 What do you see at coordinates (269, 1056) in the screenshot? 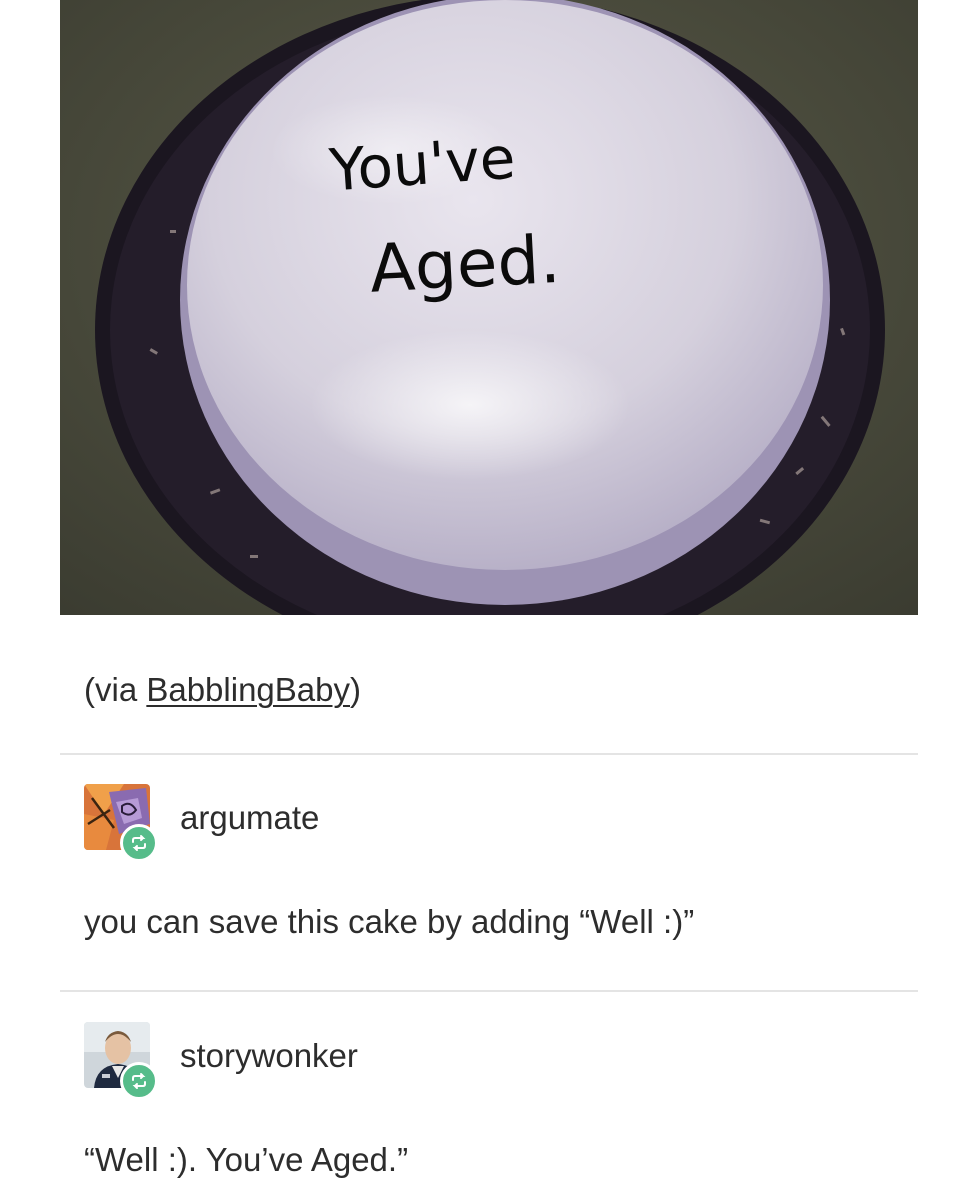
I see `username: storywonker` at bounding box center [269, 1056].